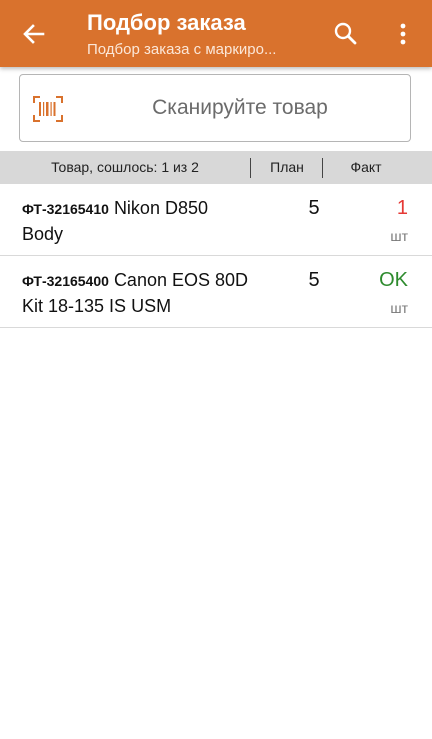  I want to click on overflow-menu-button, so click(403, 34).